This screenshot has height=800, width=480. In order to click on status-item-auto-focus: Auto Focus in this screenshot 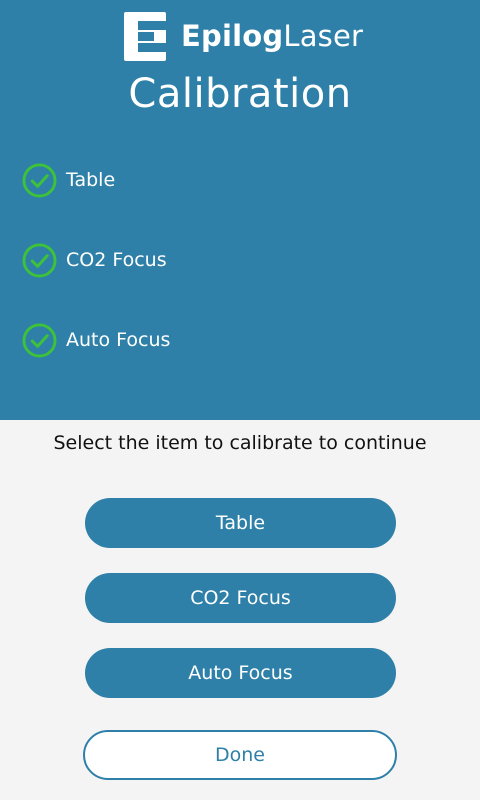, I will do `click(96, 340)`.